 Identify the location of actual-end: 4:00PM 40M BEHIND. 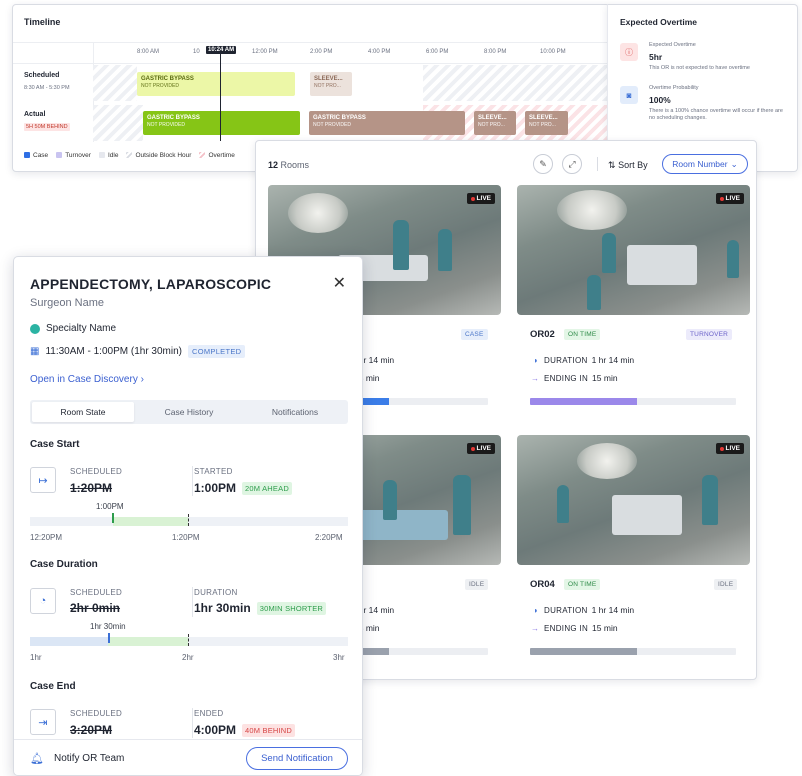
(245, 730).